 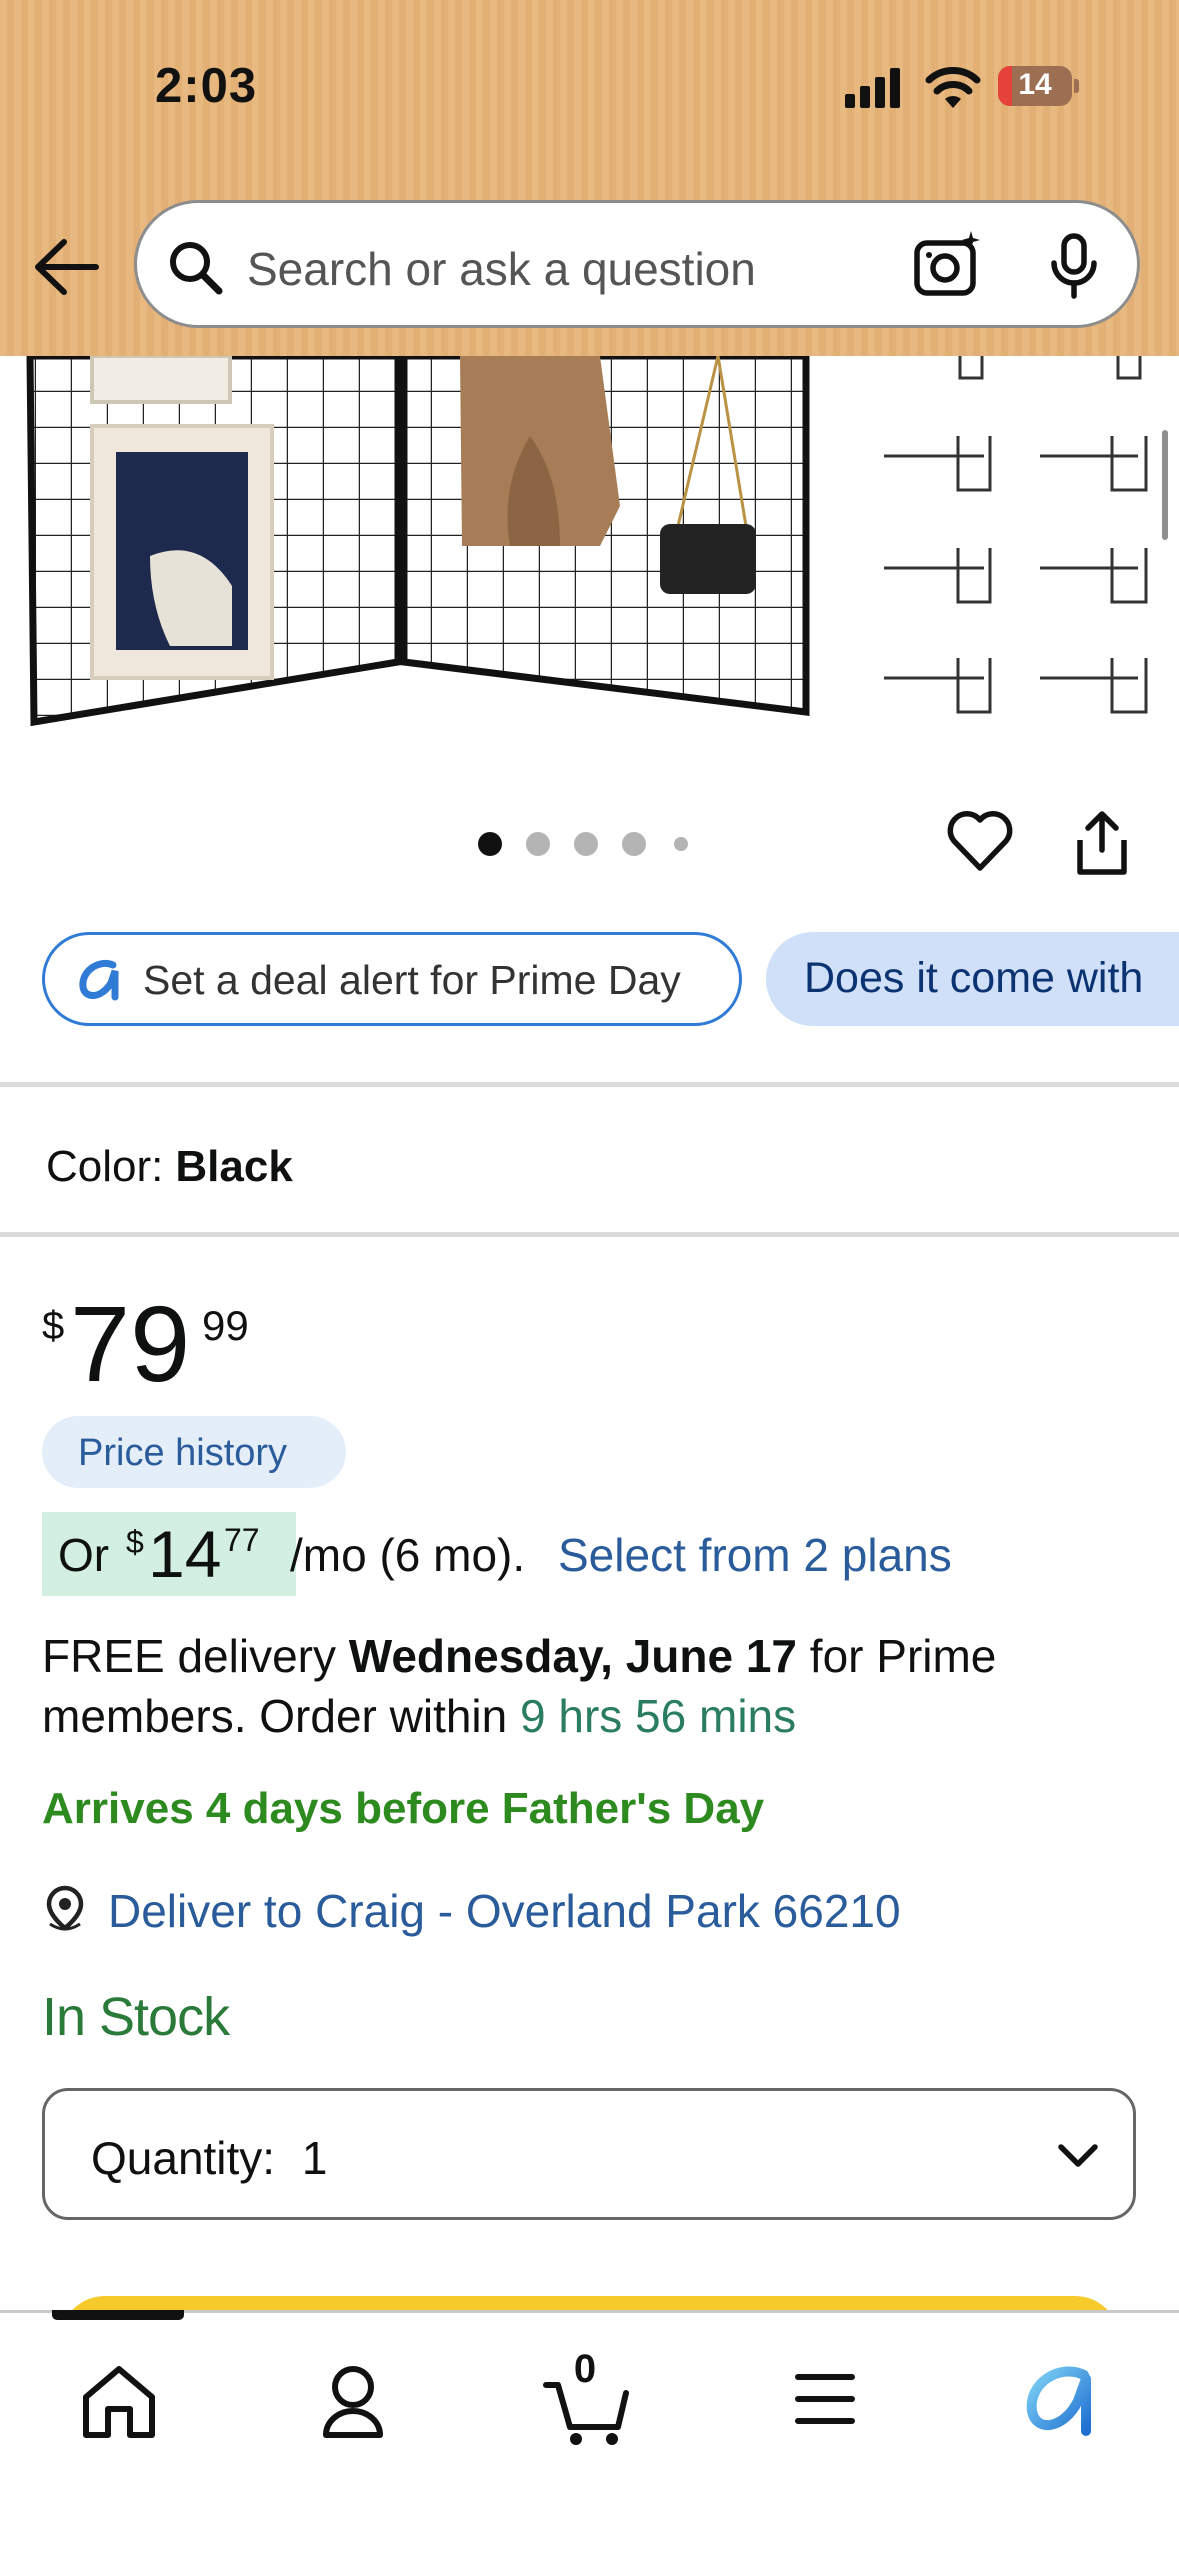 What do you see at coordinates (169, 1167) in the screenshot?
I see `color-selection: Color: Black` at bounding box center [169, 1167].